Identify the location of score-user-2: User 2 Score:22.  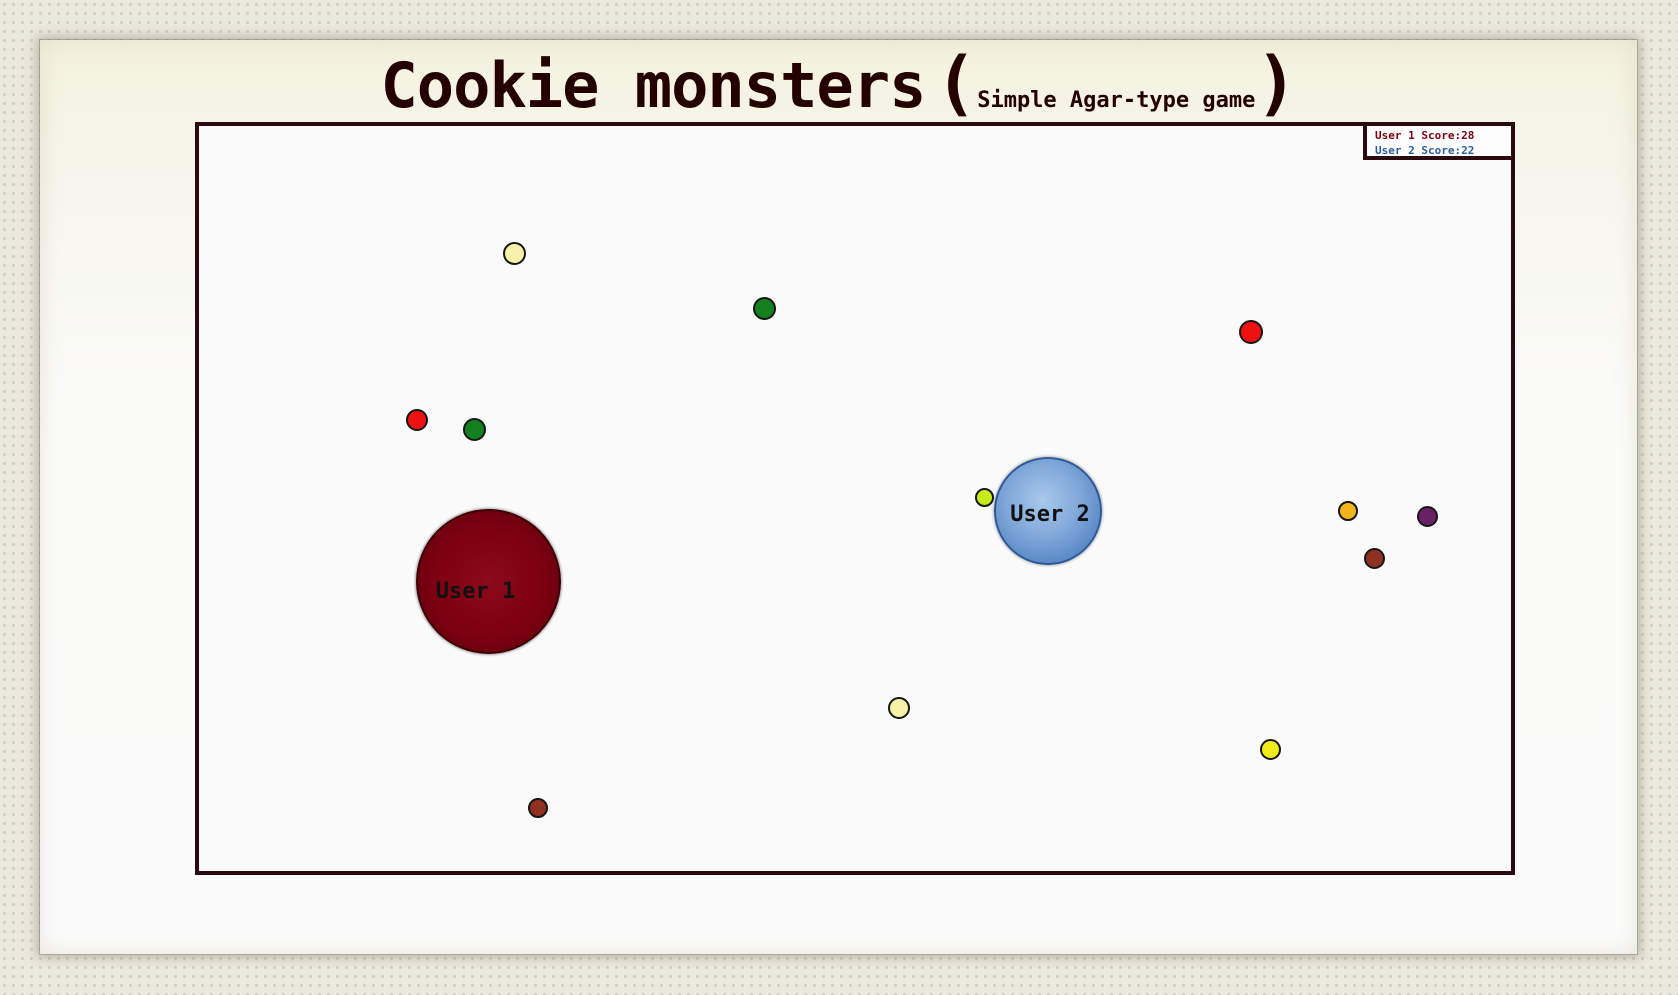
(1443, 150).